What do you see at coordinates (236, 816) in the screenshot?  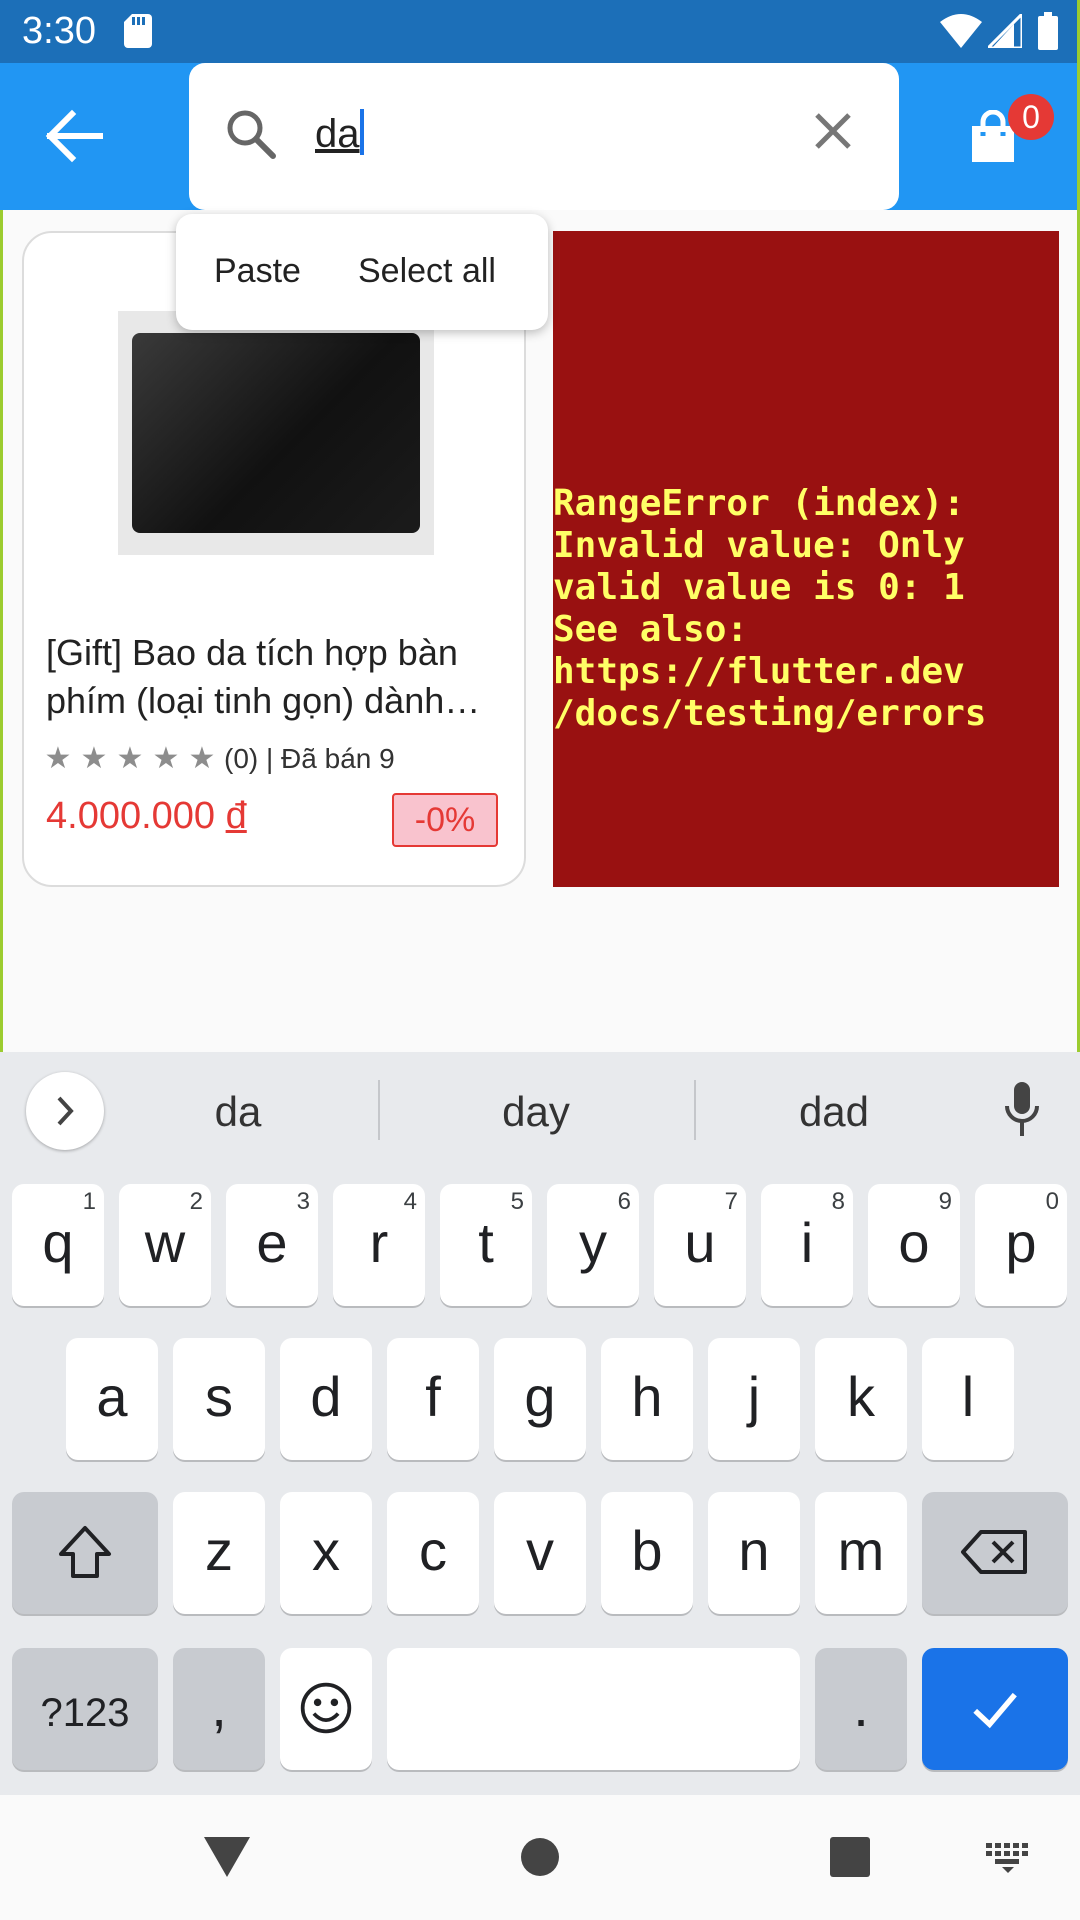 I see `price-currency: đ` at bounding box center [236, 816].